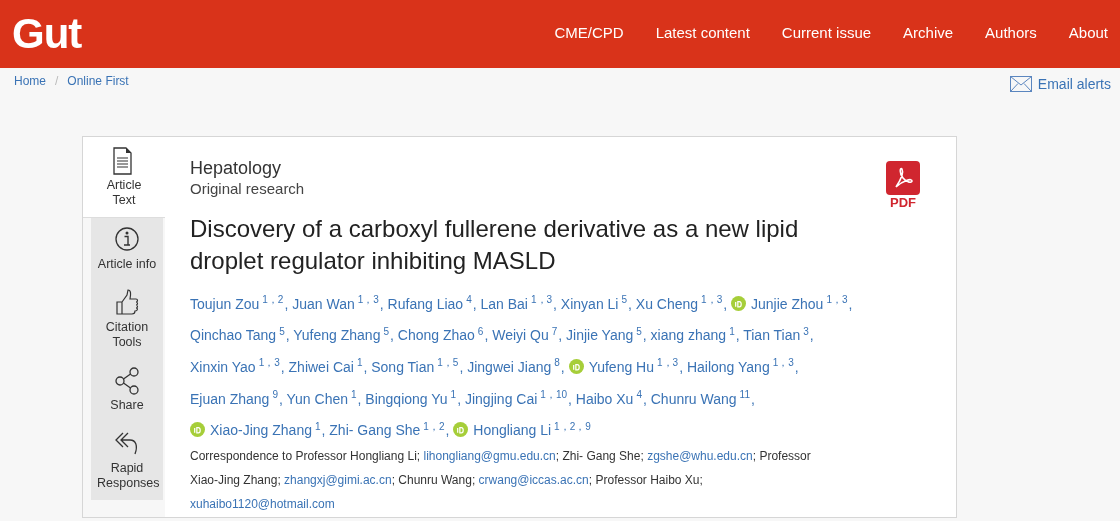 The width and height of the screenshot is (1120, 521). What do you see at coordinates (512, 430) in the screenshot?
I see `author-link: Hongliang Li` at bounding box center [512, 430].